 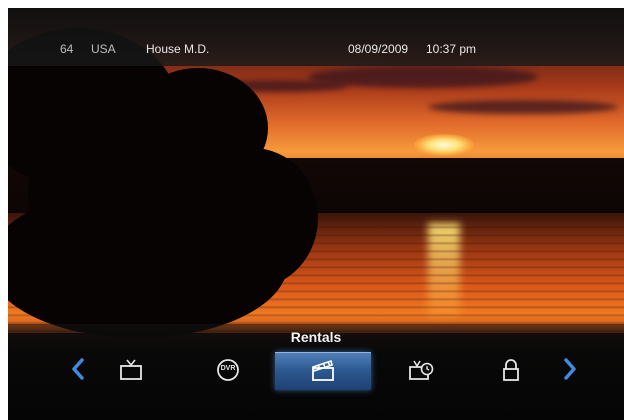 I want to click on channel-name: USA, so click(x=103, y=49).